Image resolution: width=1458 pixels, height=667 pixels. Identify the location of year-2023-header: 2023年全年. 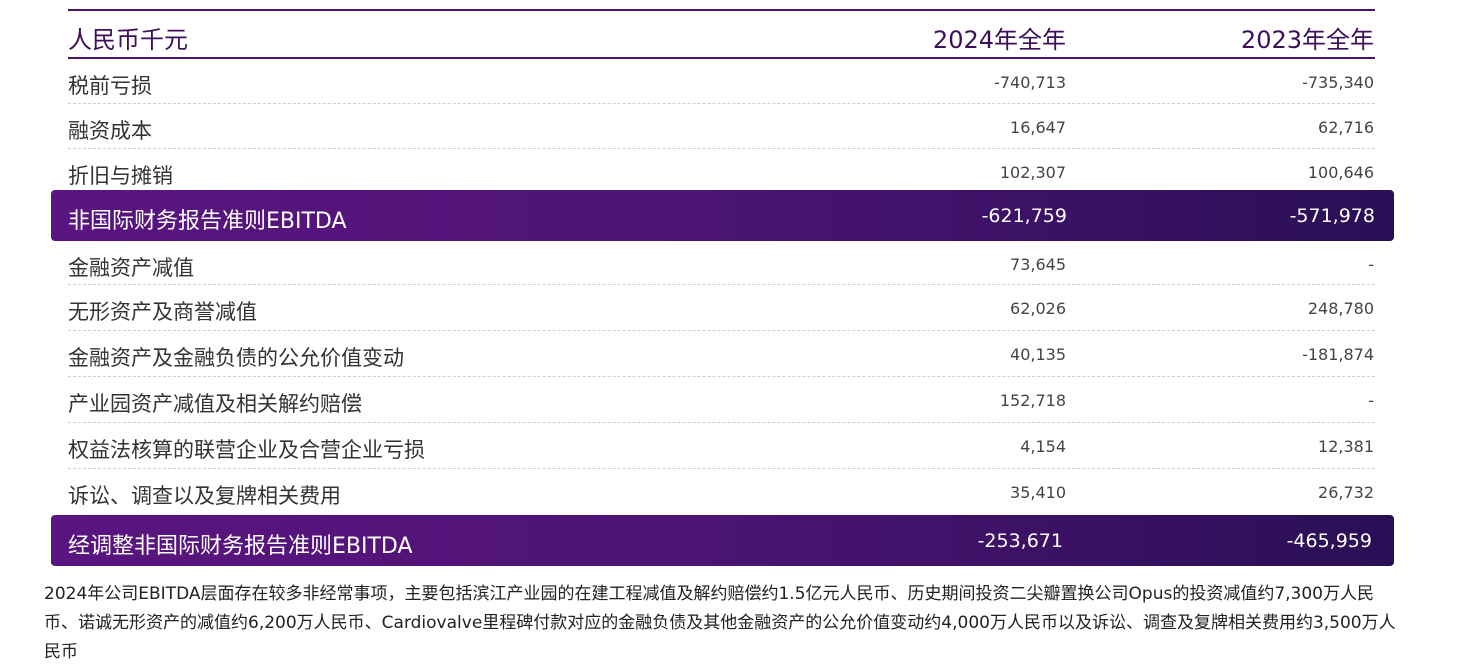
(1307, 40).